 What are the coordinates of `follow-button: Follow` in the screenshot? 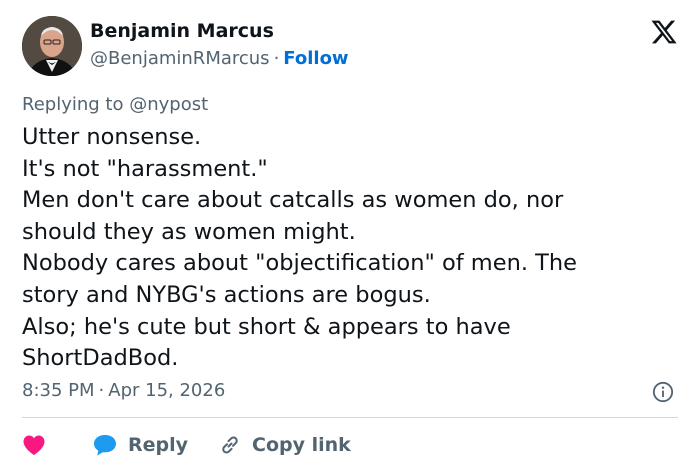 It's located at (315, 58).